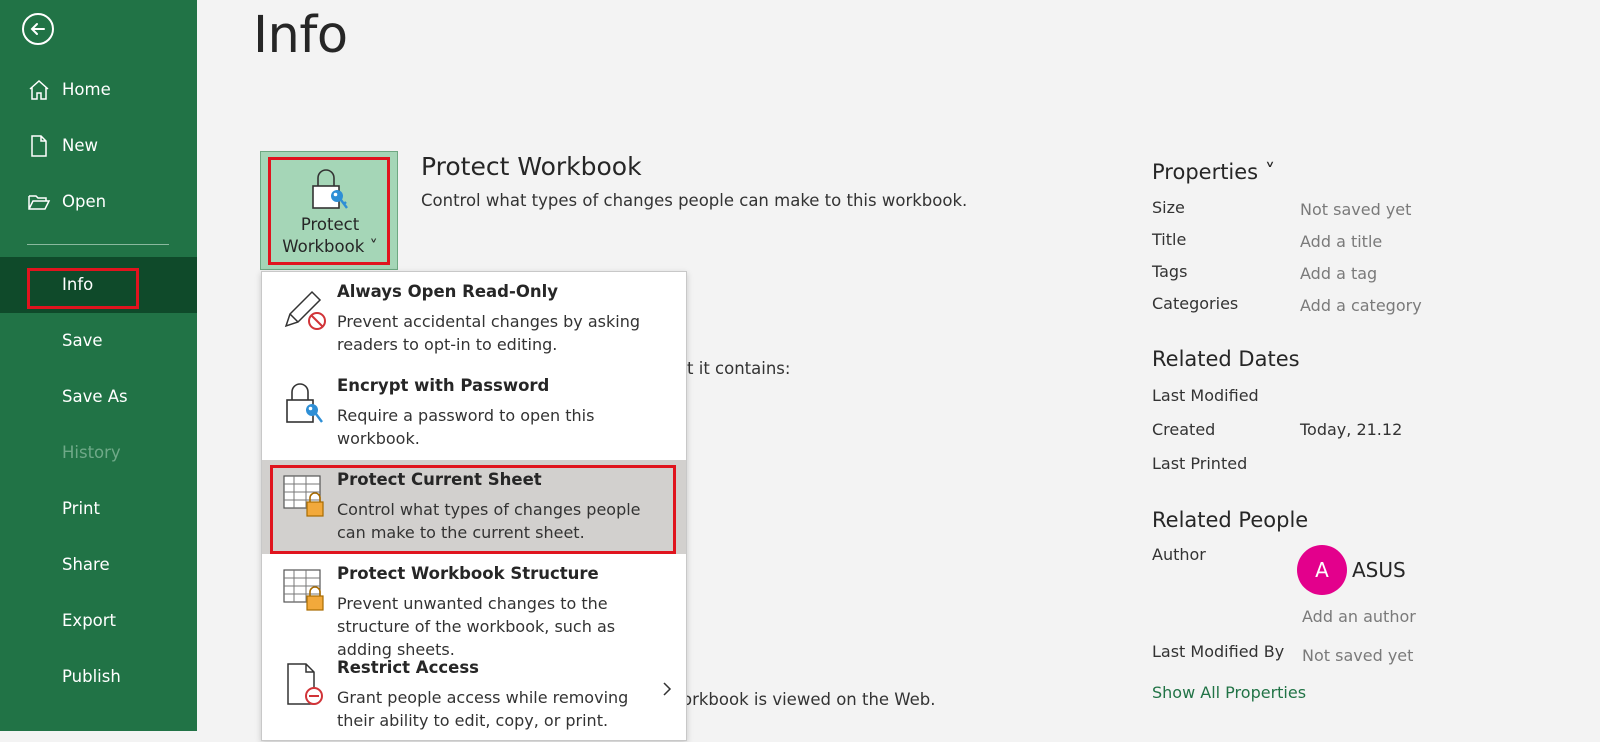  I want to click on property-value: Today, 21.12, so click(1351, 429).